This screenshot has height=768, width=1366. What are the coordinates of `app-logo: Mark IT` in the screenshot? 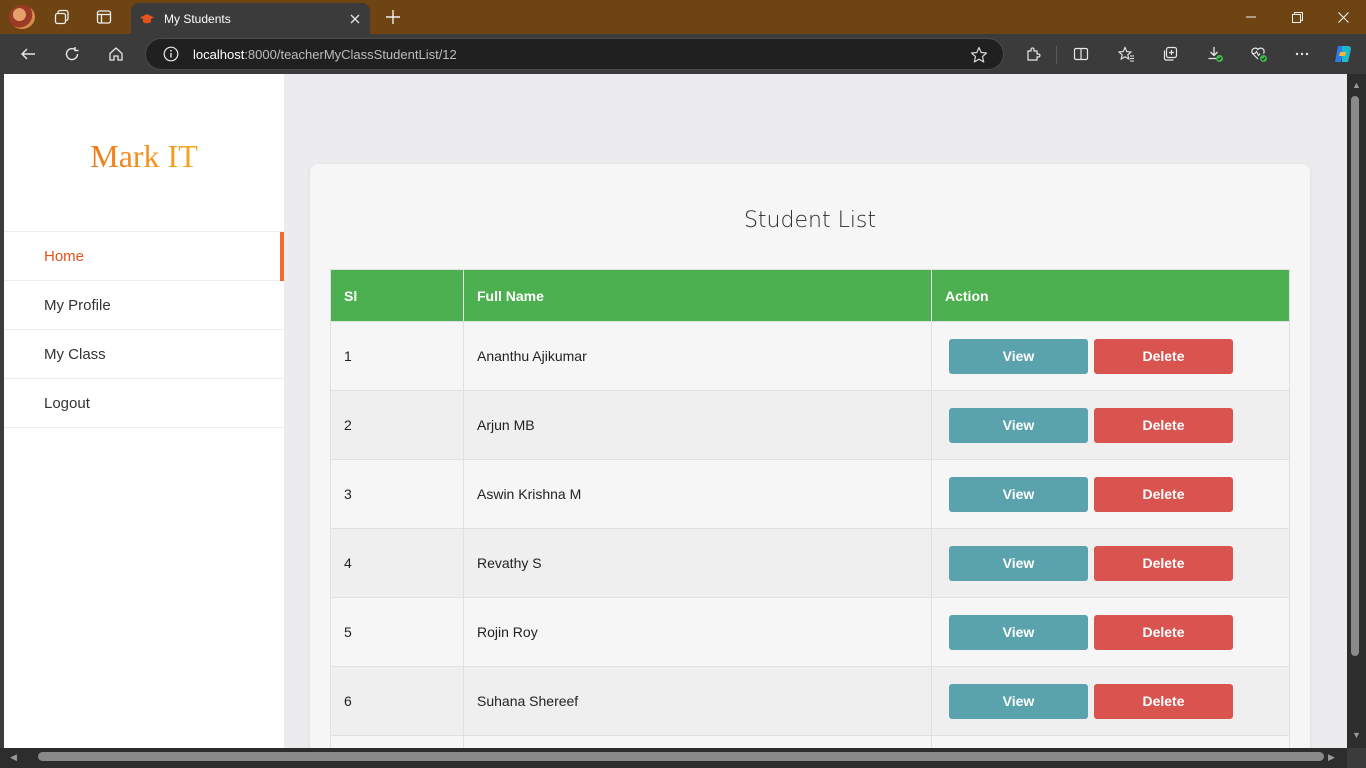 It's located at (144, 156).